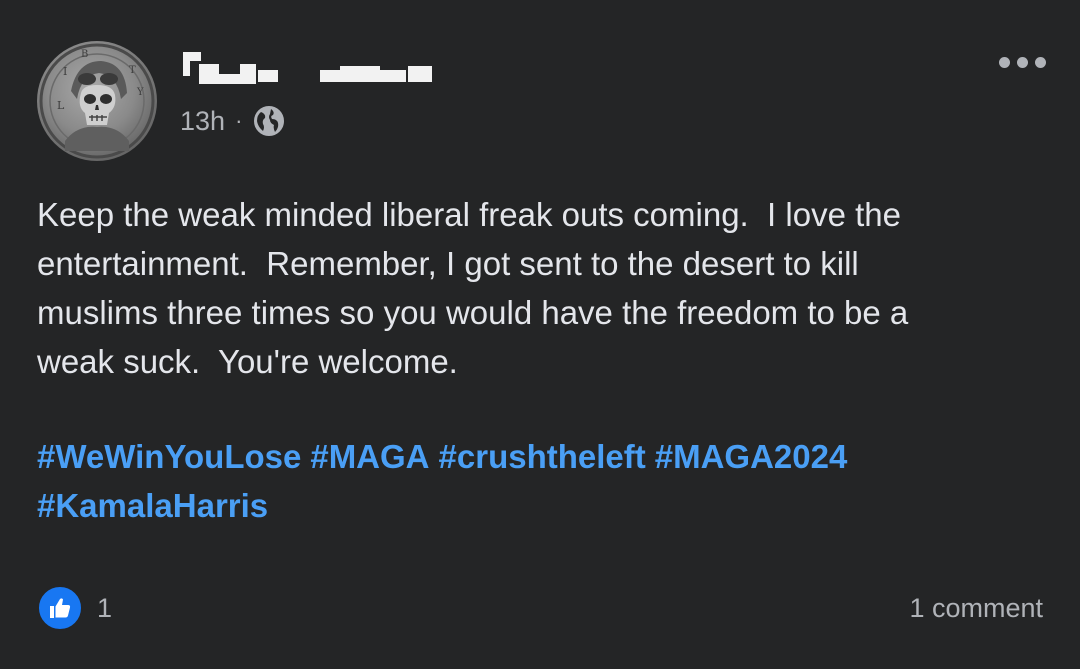  What do you see at coordinates (152, 505) in the screenshot?
I see `hashtag-link: #KamalaHarris` at bounding box center [152, 505].